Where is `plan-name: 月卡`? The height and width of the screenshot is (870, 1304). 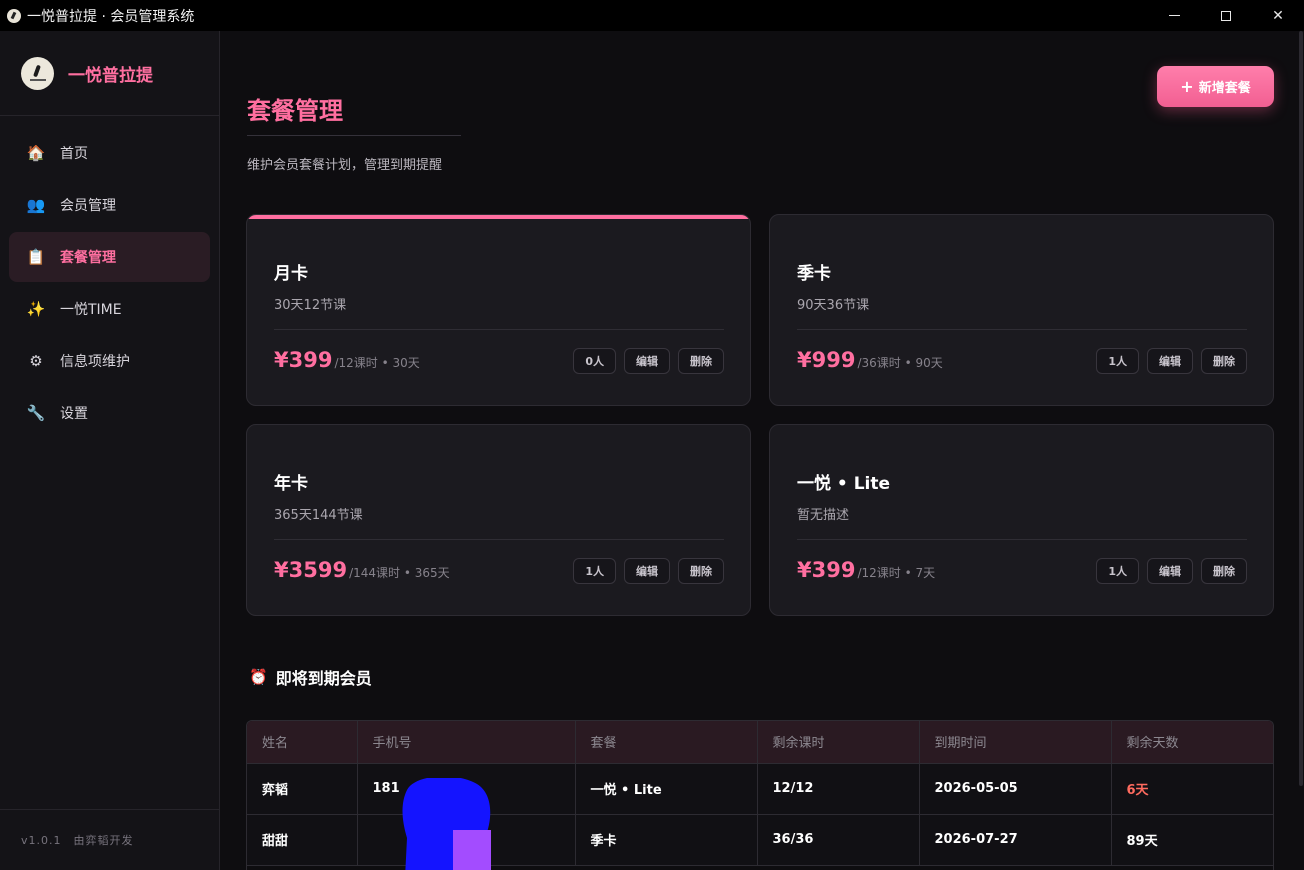 plan-name: 月卡 is located at coordinates (291, 274).